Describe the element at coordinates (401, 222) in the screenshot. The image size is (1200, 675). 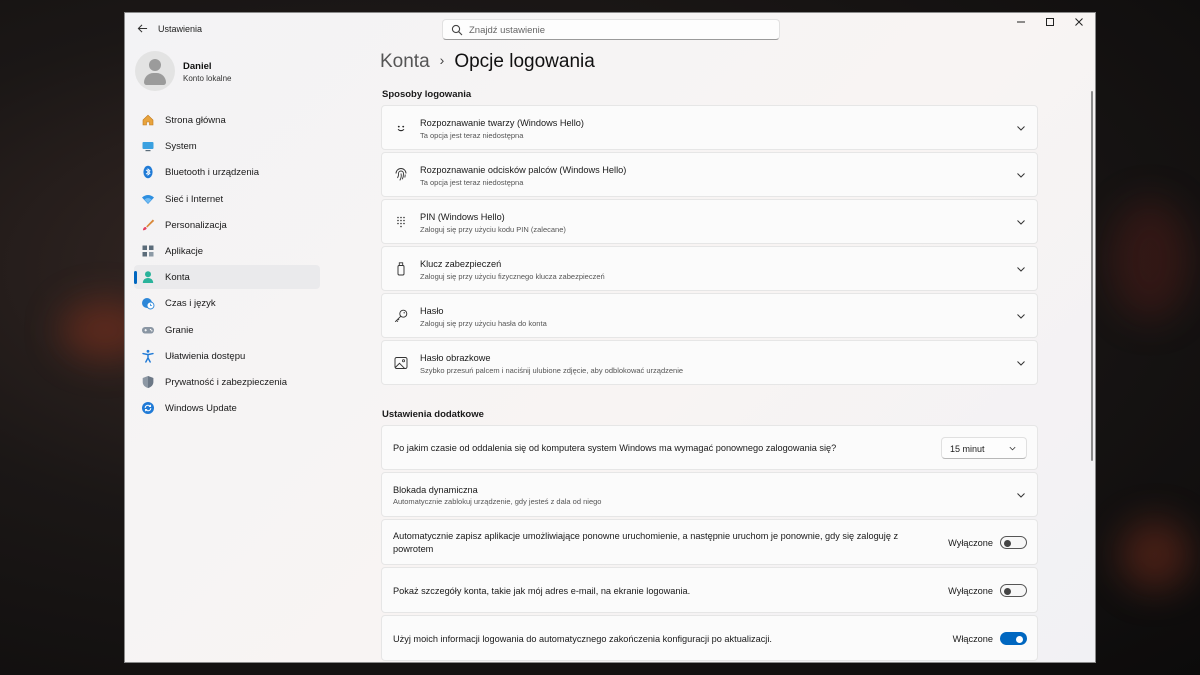
I see `pin-keypad-icon` at that location.